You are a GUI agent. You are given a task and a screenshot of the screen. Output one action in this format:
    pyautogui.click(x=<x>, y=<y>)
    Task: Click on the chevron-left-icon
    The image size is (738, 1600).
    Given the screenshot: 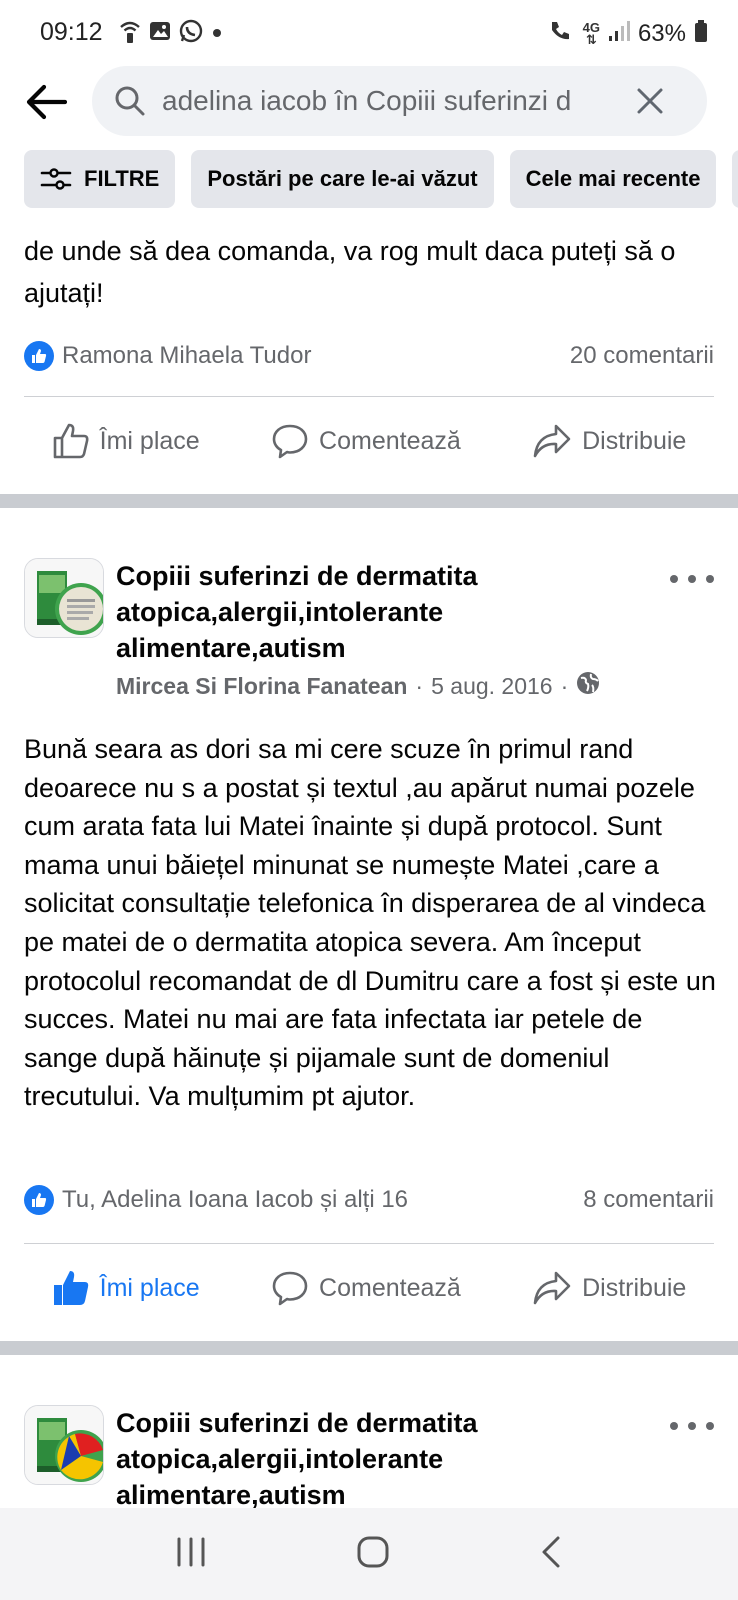 What is the action you would take?
    pyautogui.click(x=551, y=1551)
    